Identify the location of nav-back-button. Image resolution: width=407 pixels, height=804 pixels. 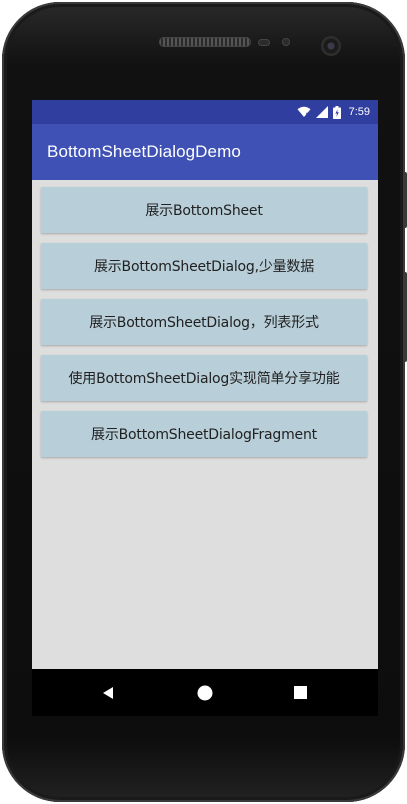
(108, 692).